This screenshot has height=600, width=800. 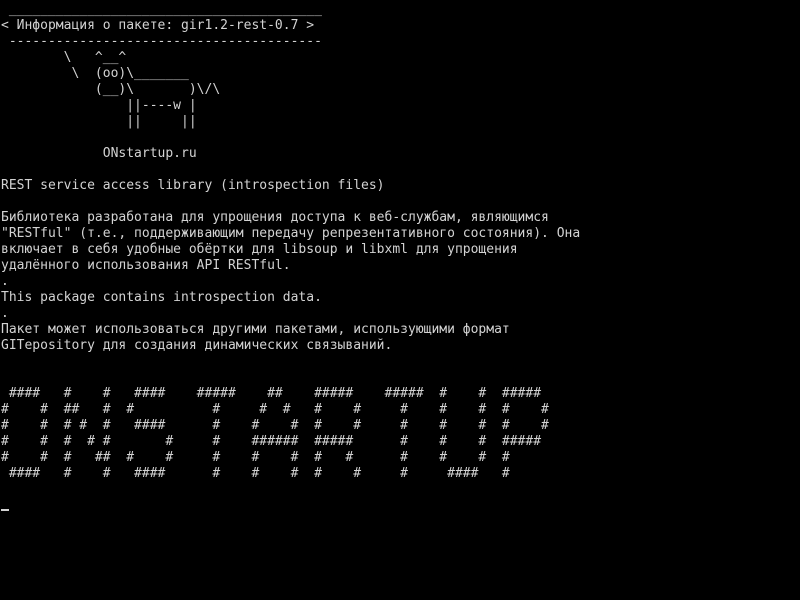 I want to click on terminal-line: удалённого использования API RESTful., so click(x=146, y=265).